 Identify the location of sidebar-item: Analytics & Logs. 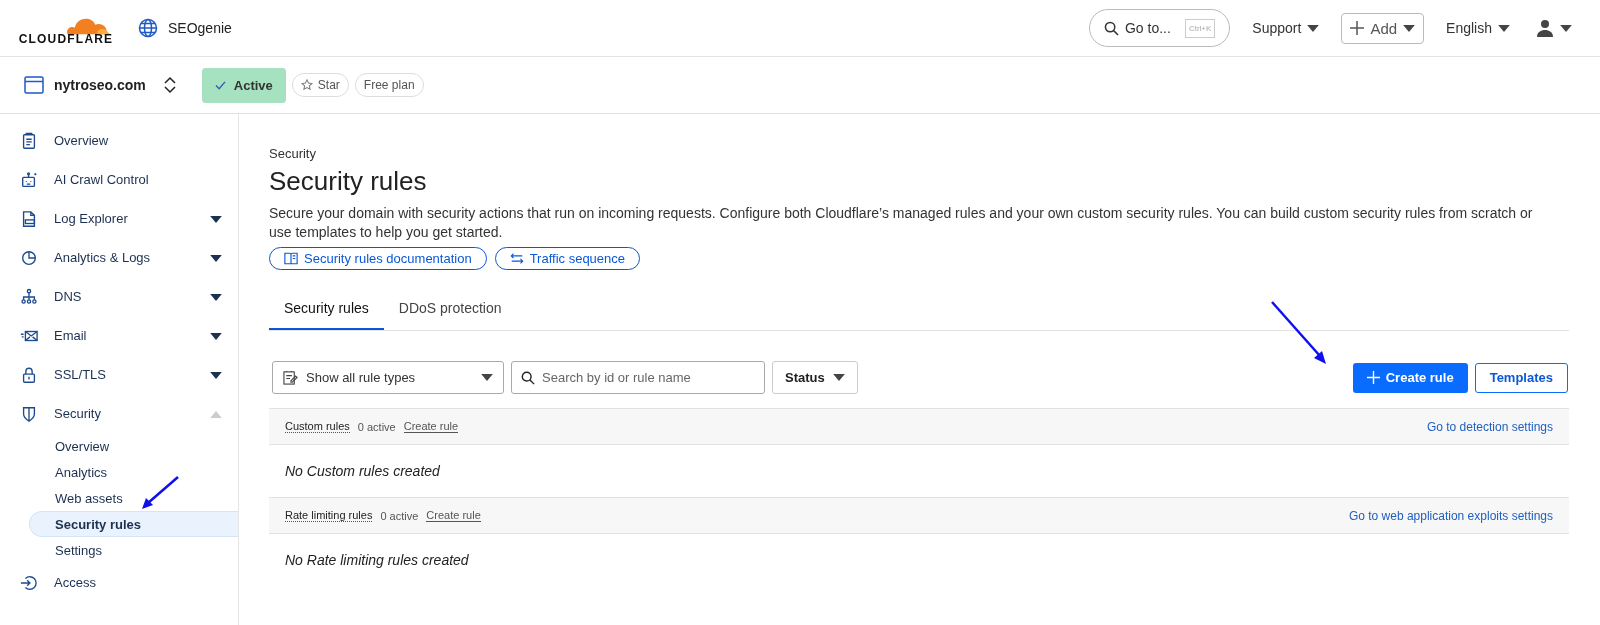
(119, 257).